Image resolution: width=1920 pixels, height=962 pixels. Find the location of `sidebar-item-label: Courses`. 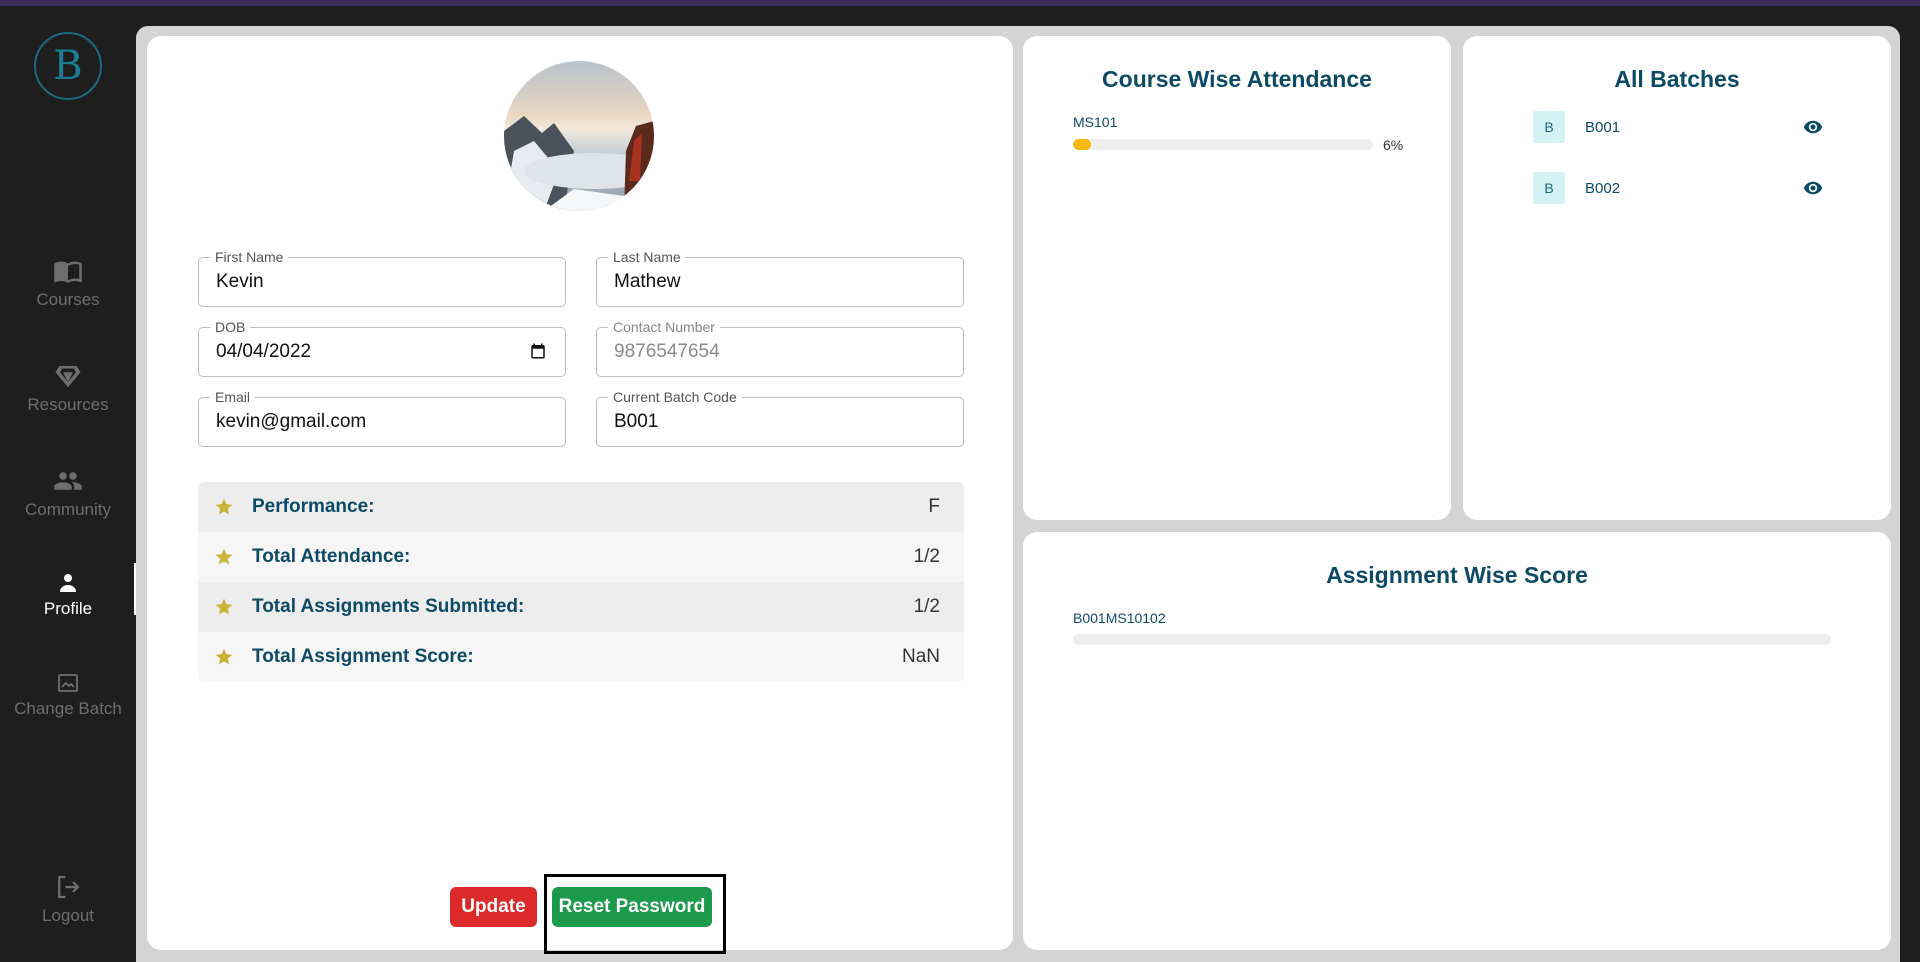

sidebar-item-label: Courses is located at coordinates (68, 299).